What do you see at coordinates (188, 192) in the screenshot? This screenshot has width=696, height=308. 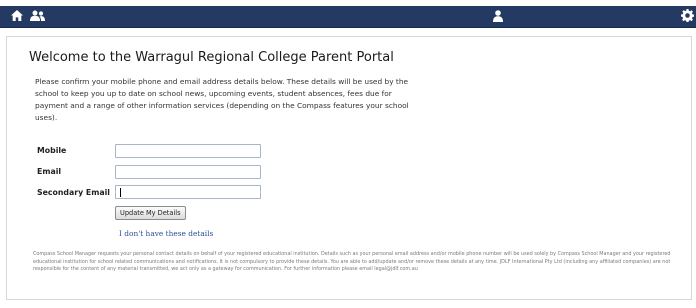 I see `secondary-email-field` at bounding box center [188, 192].